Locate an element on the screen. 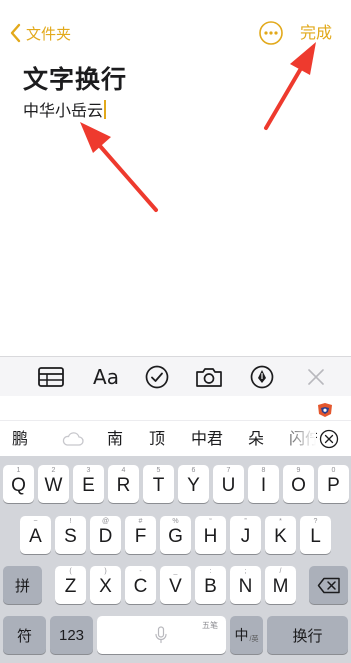 The image size is (351, 663). key-o: 9O is located at coordinates (298, 484).